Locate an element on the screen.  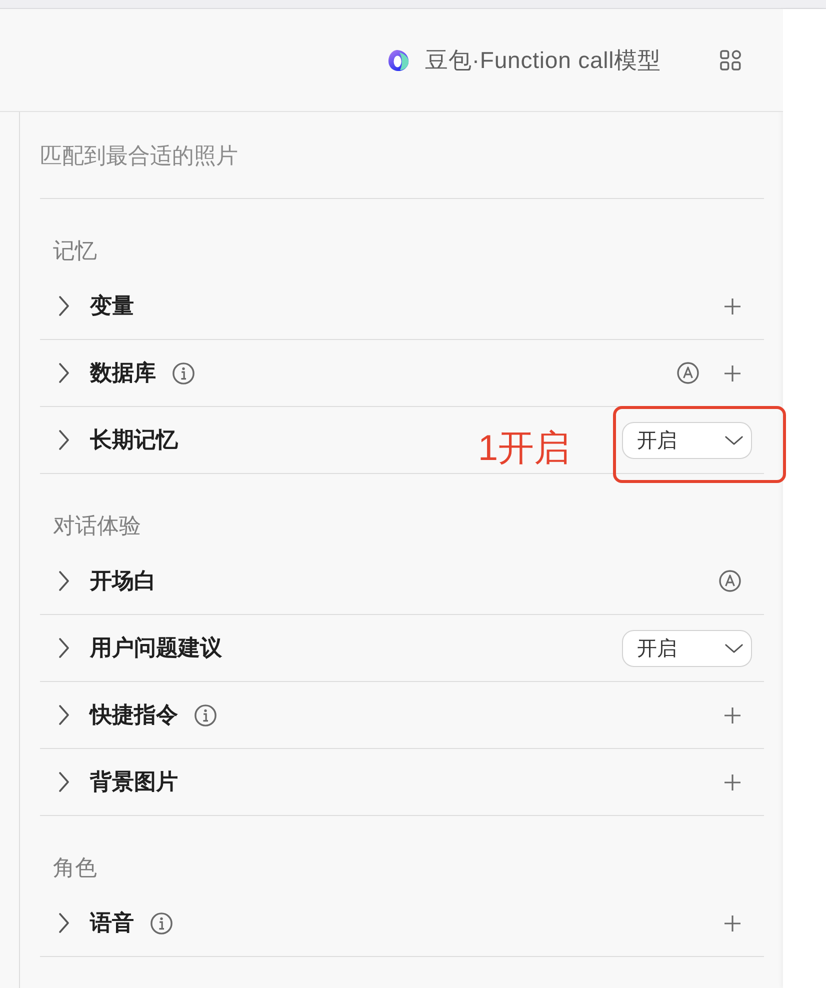
setting-label: 长期记忆 is located at coordinates (134, 440).